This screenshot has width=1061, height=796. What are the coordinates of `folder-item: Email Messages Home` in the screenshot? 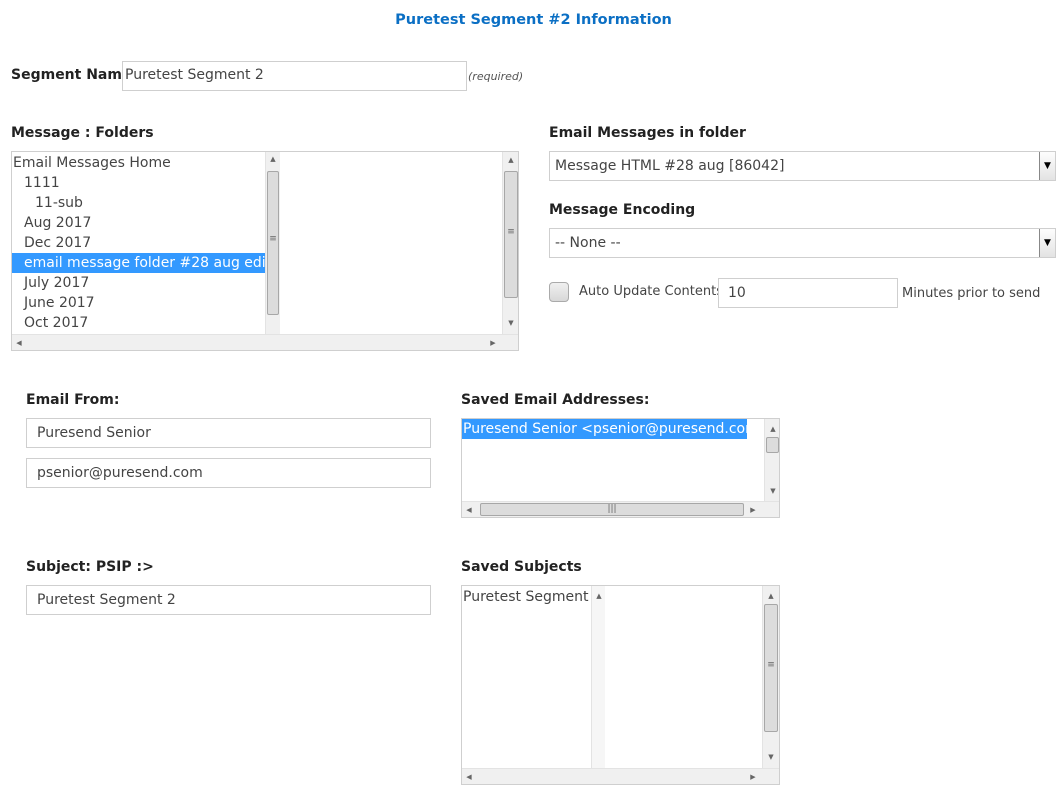 It's located at (138, 163).